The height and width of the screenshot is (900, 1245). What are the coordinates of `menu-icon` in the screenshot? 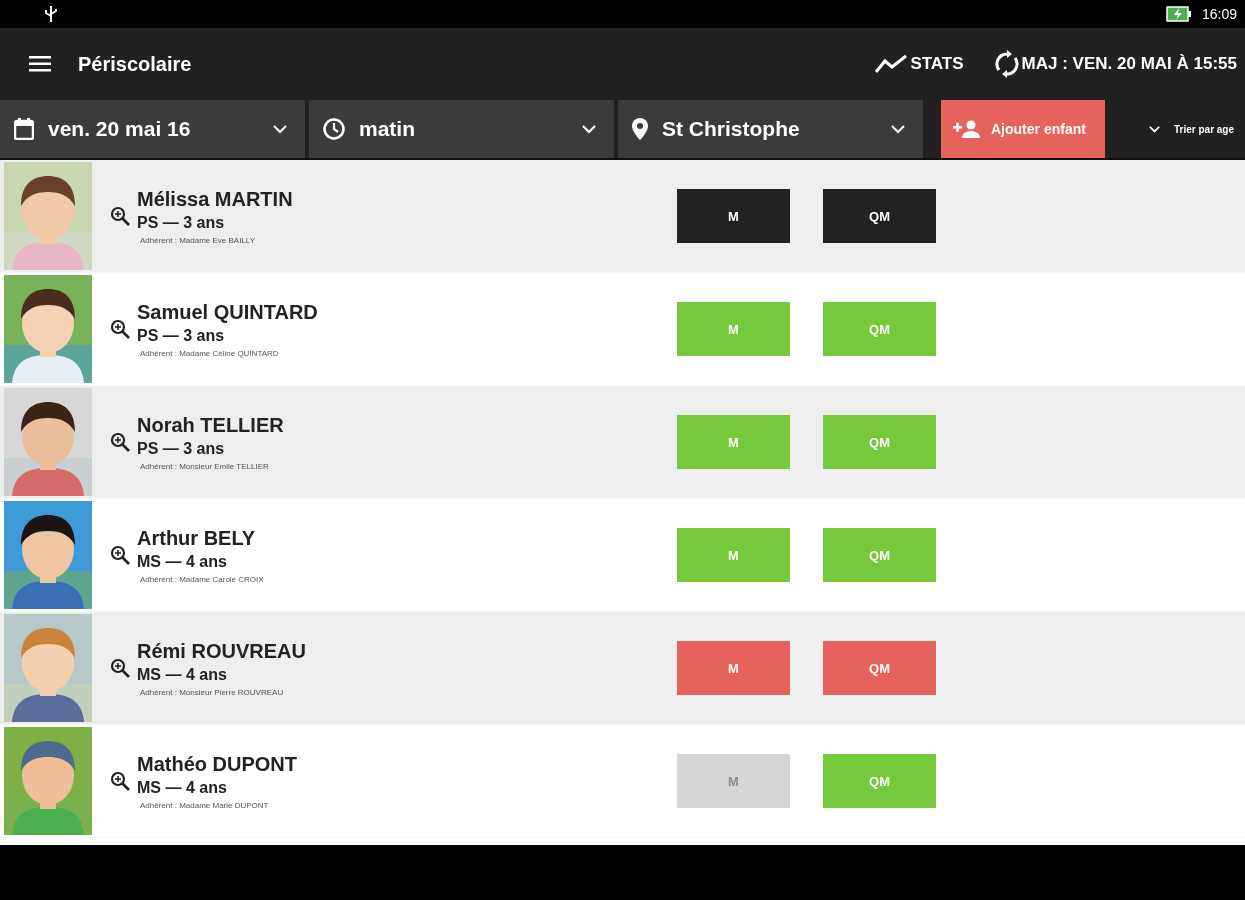 It's located at (40, 64).